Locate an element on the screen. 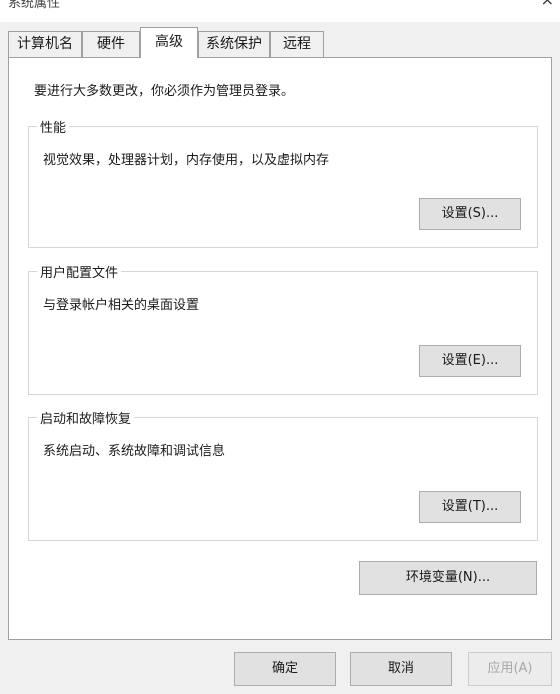  tab-remote: 远程 is located at coordinates (297, 44).